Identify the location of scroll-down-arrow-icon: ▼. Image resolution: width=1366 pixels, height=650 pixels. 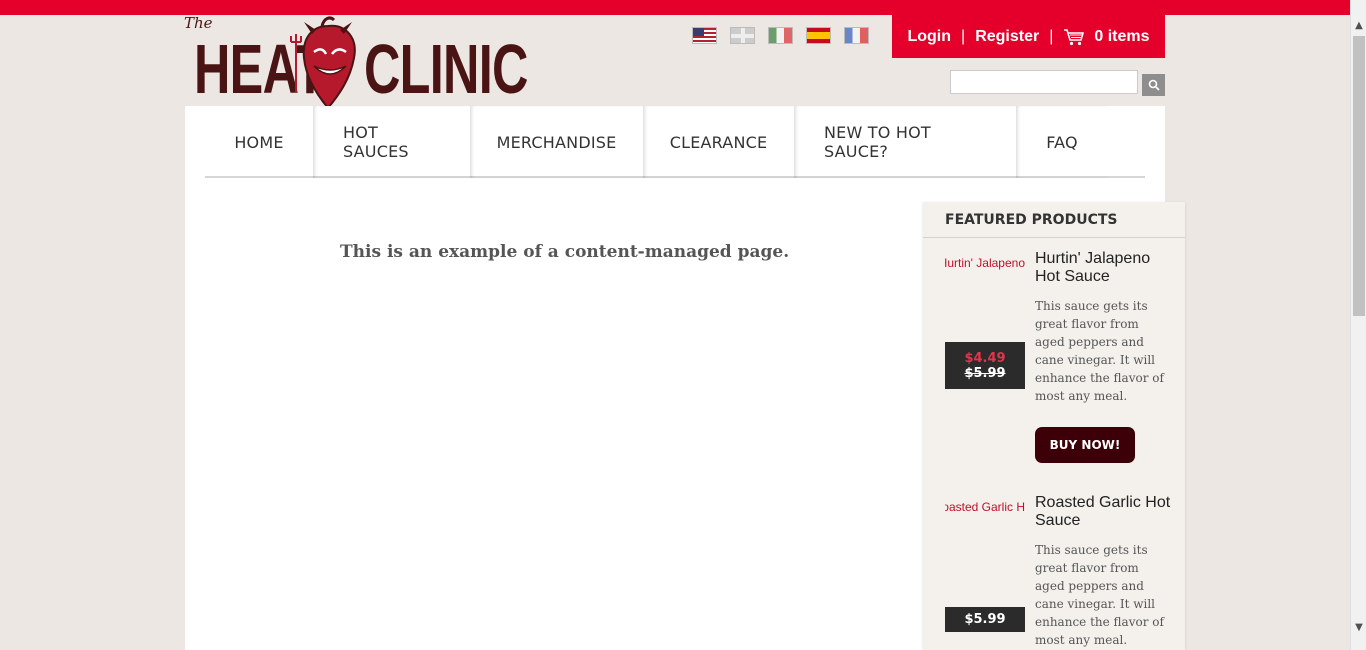
(1358, 628).